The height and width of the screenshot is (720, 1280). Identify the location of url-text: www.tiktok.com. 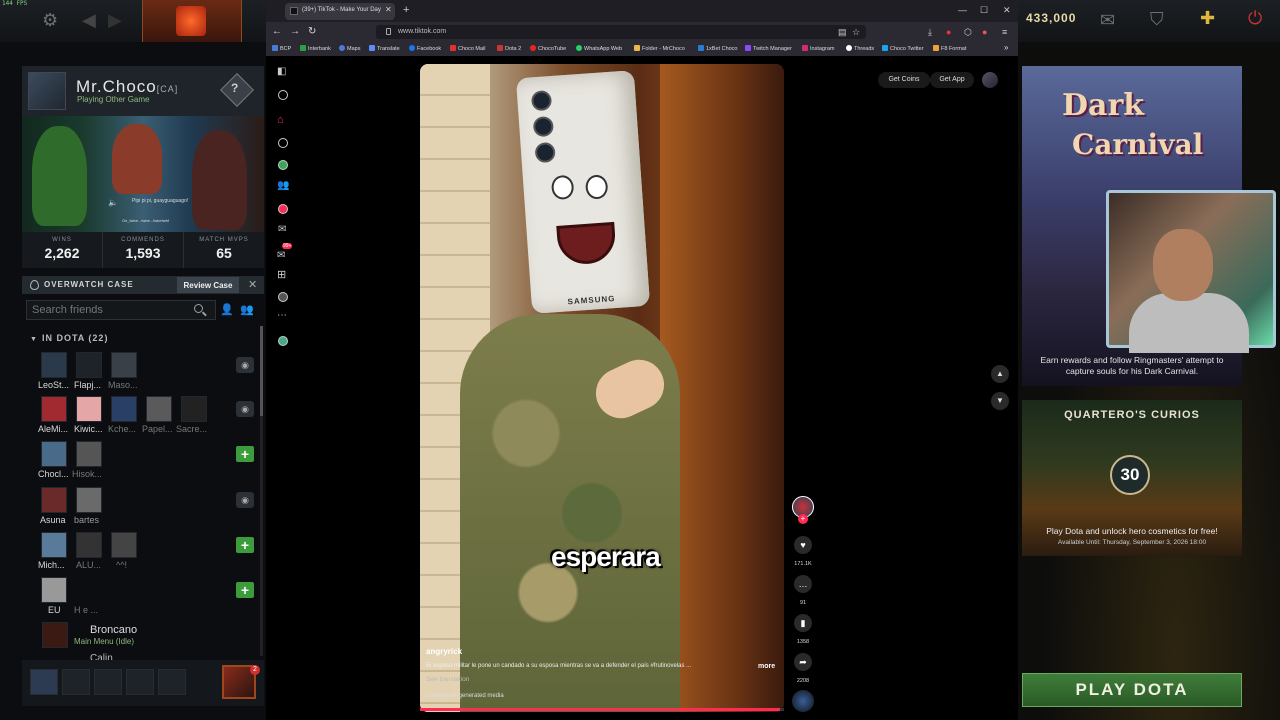
(422, 31).